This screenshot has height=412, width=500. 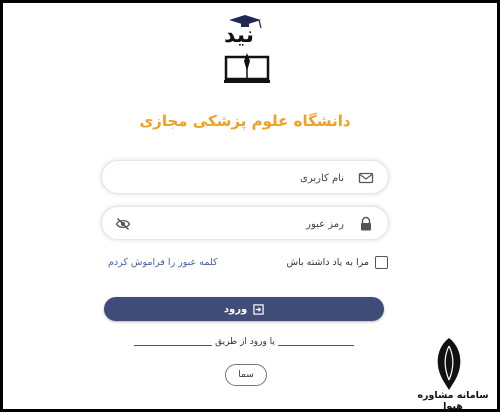 I want to click on remember-me: مرا به یاد داشته باش, so click(x=337, y=262).